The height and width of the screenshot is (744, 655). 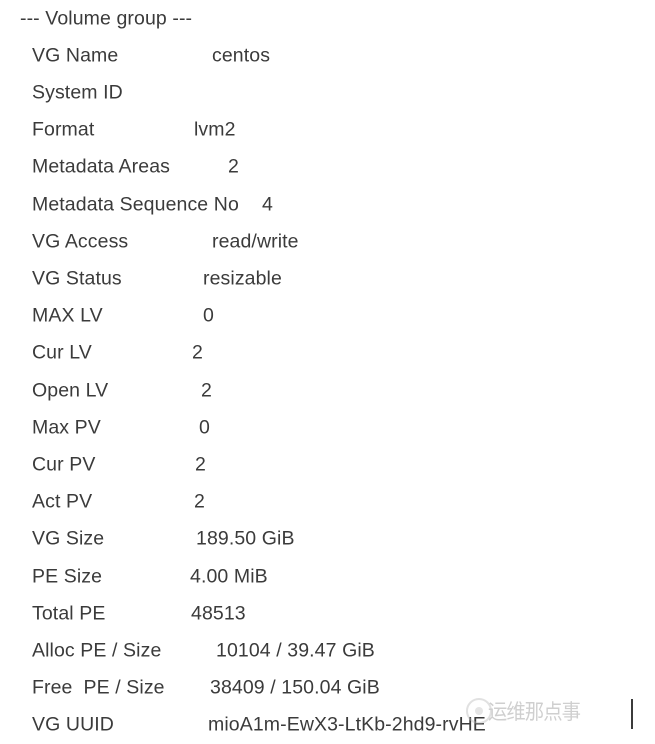 What do you see at coordinates (245, 538) in the screenshot?
I see `property-value: 189.50 GiB` at bounding box center [245, 538].